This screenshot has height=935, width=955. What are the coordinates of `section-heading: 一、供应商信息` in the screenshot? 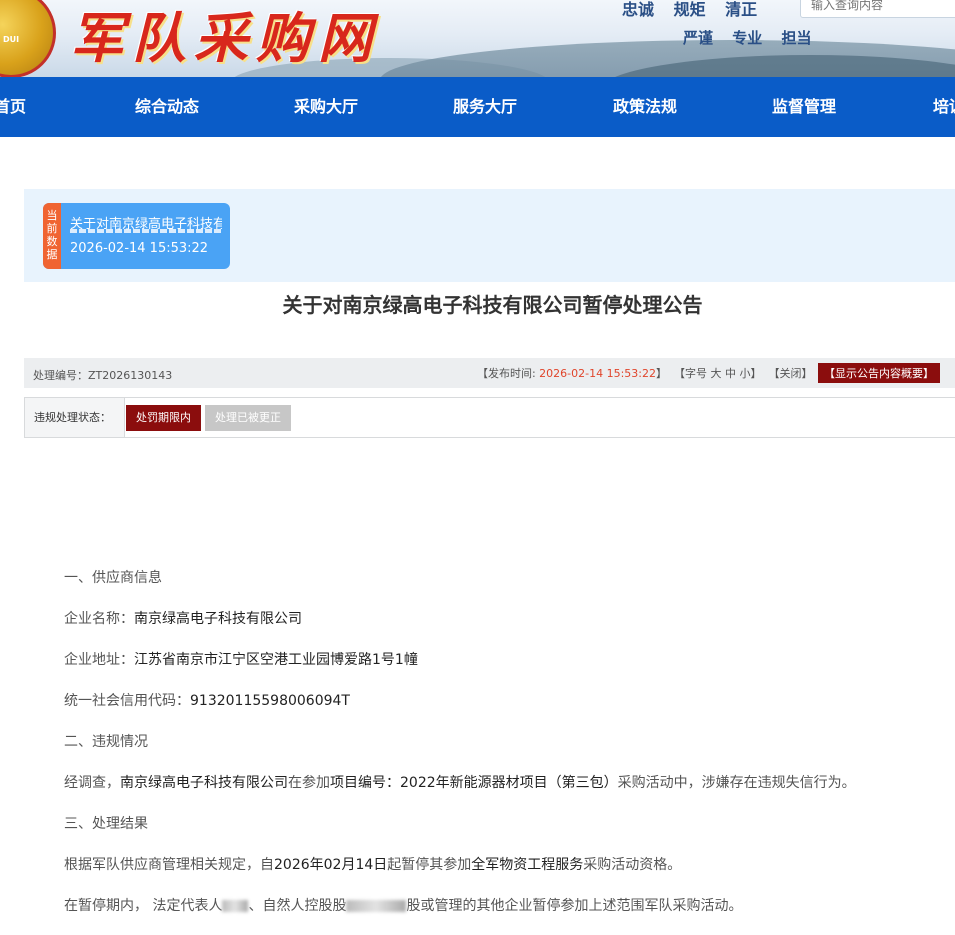 It's located at (113, 578).